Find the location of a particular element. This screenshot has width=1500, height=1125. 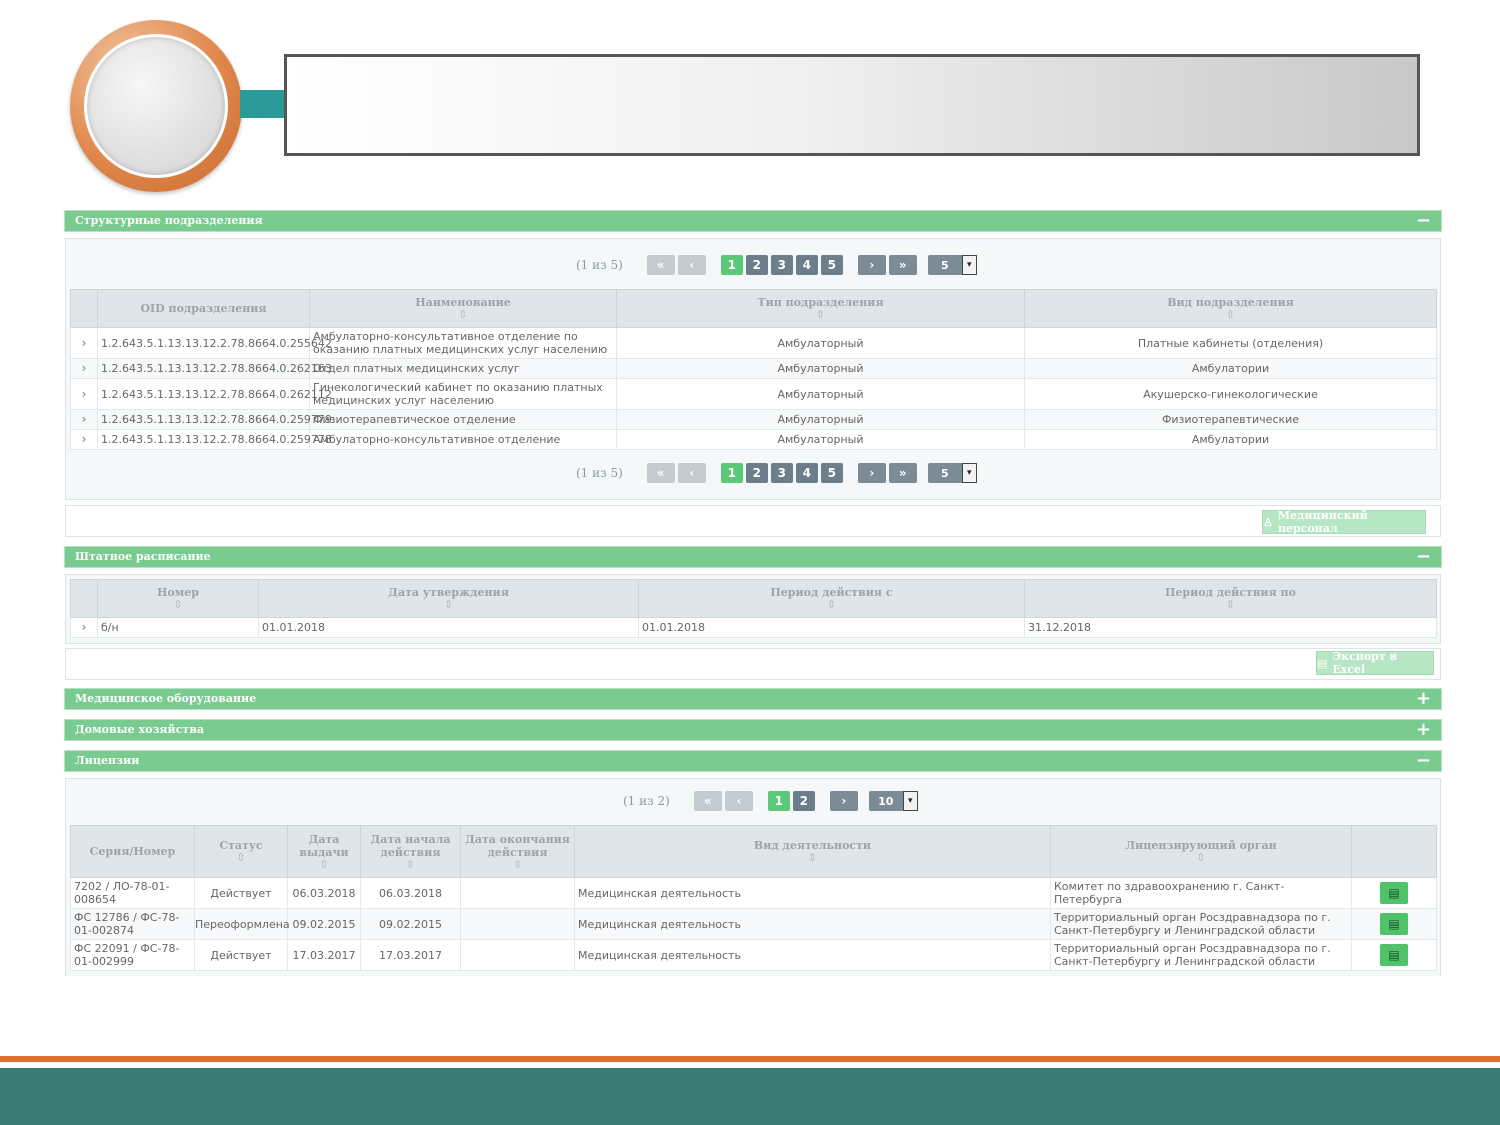

column-header-activity: Вид деятельности ⇳ is located at coordinates (812, 851).